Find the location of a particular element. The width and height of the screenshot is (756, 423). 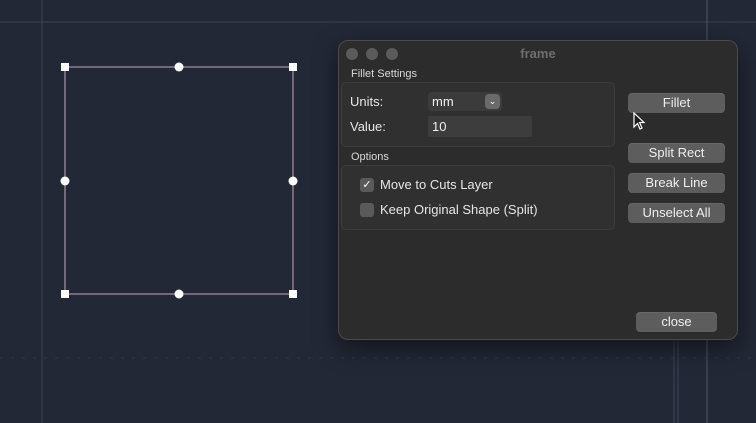

resize-handle-left is located at coordinates (65, 181).